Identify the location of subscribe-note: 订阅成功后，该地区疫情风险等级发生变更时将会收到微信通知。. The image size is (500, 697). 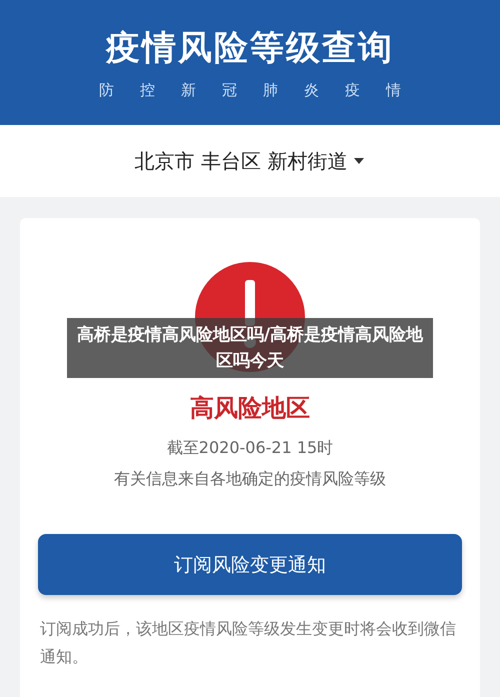
(248, 643).